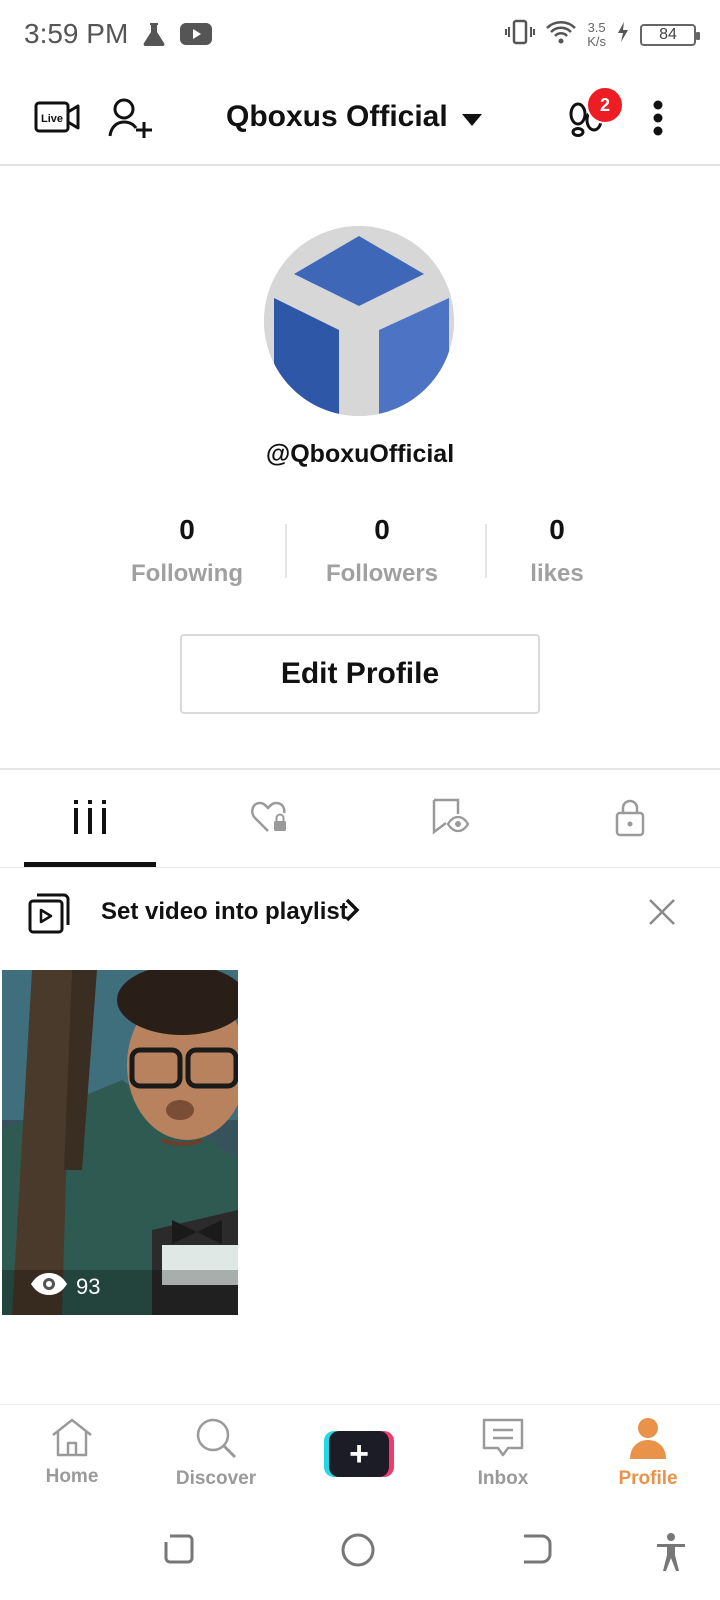 The height and width of the screenshot is (1600, 720). I want to click on status-time: 3:59 PM, so click(76, 33).